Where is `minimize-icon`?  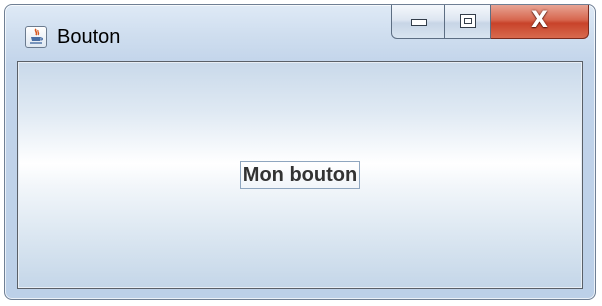 minimize-icon is located at coordinates (419, 22).